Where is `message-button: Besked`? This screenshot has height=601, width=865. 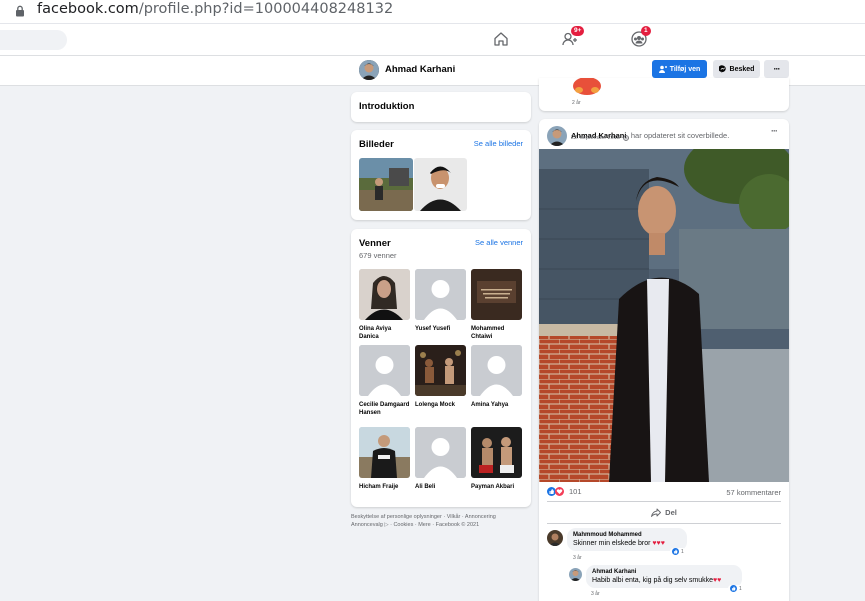 message-button: Besked is located at coordinates (736, 69).